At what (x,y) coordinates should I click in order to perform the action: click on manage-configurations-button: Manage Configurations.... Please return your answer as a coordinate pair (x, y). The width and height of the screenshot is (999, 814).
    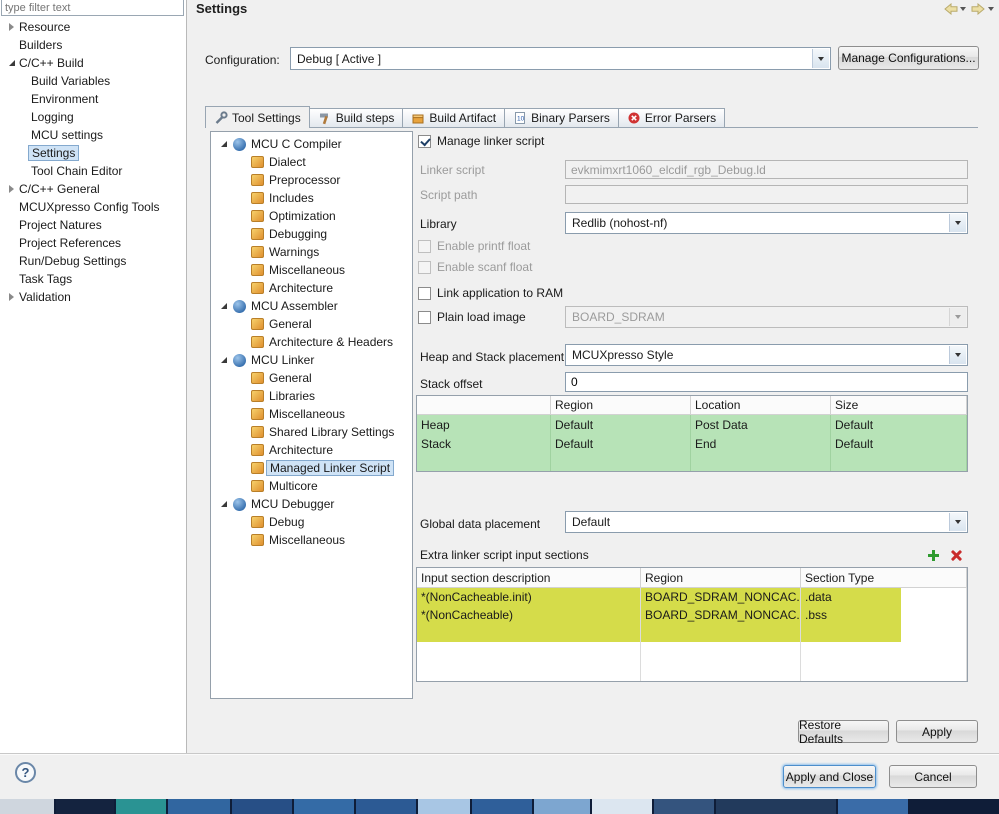
    Looking at the image, I should click on (908, 58).